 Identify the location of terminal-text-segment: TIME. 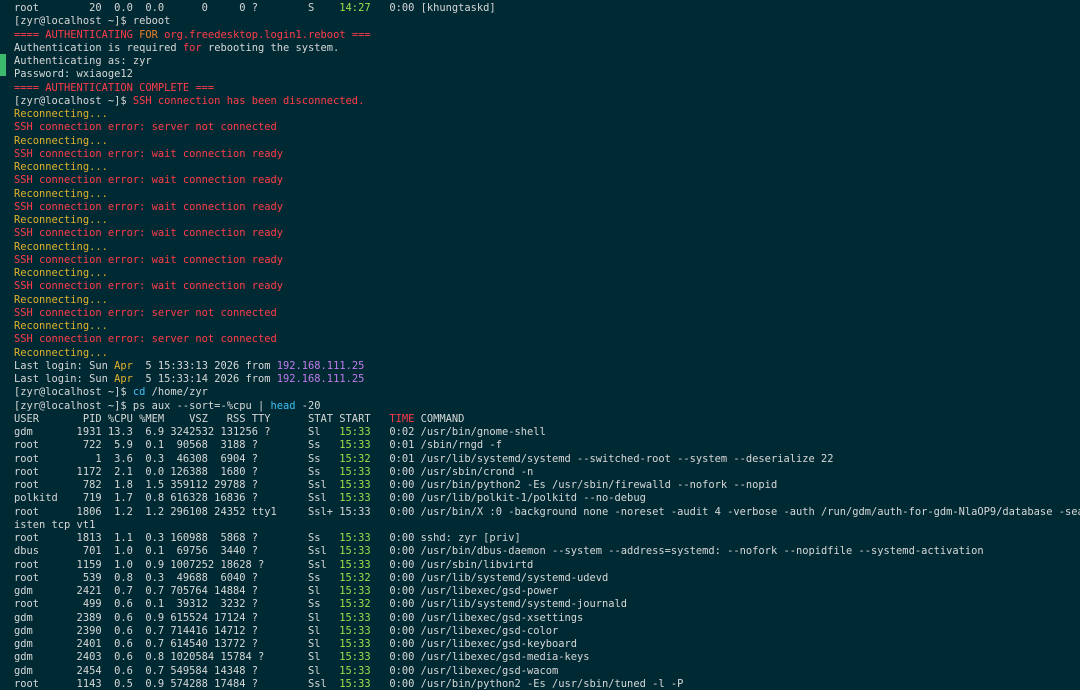
(402, 418).